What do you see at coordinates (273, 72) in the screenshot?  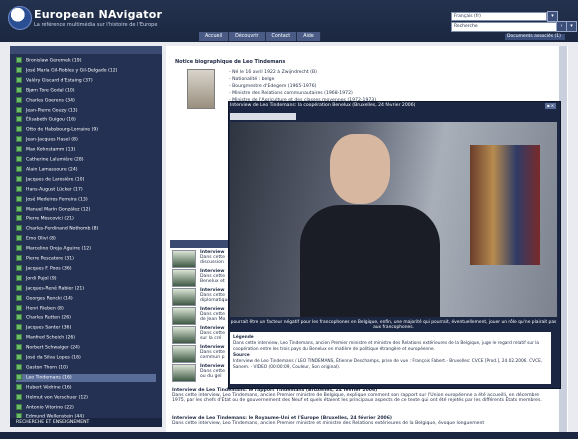 I see `bio-line: - Né le 16 avril 1922 à Zwijndrecht (B)` at bounding box center [273, 72].